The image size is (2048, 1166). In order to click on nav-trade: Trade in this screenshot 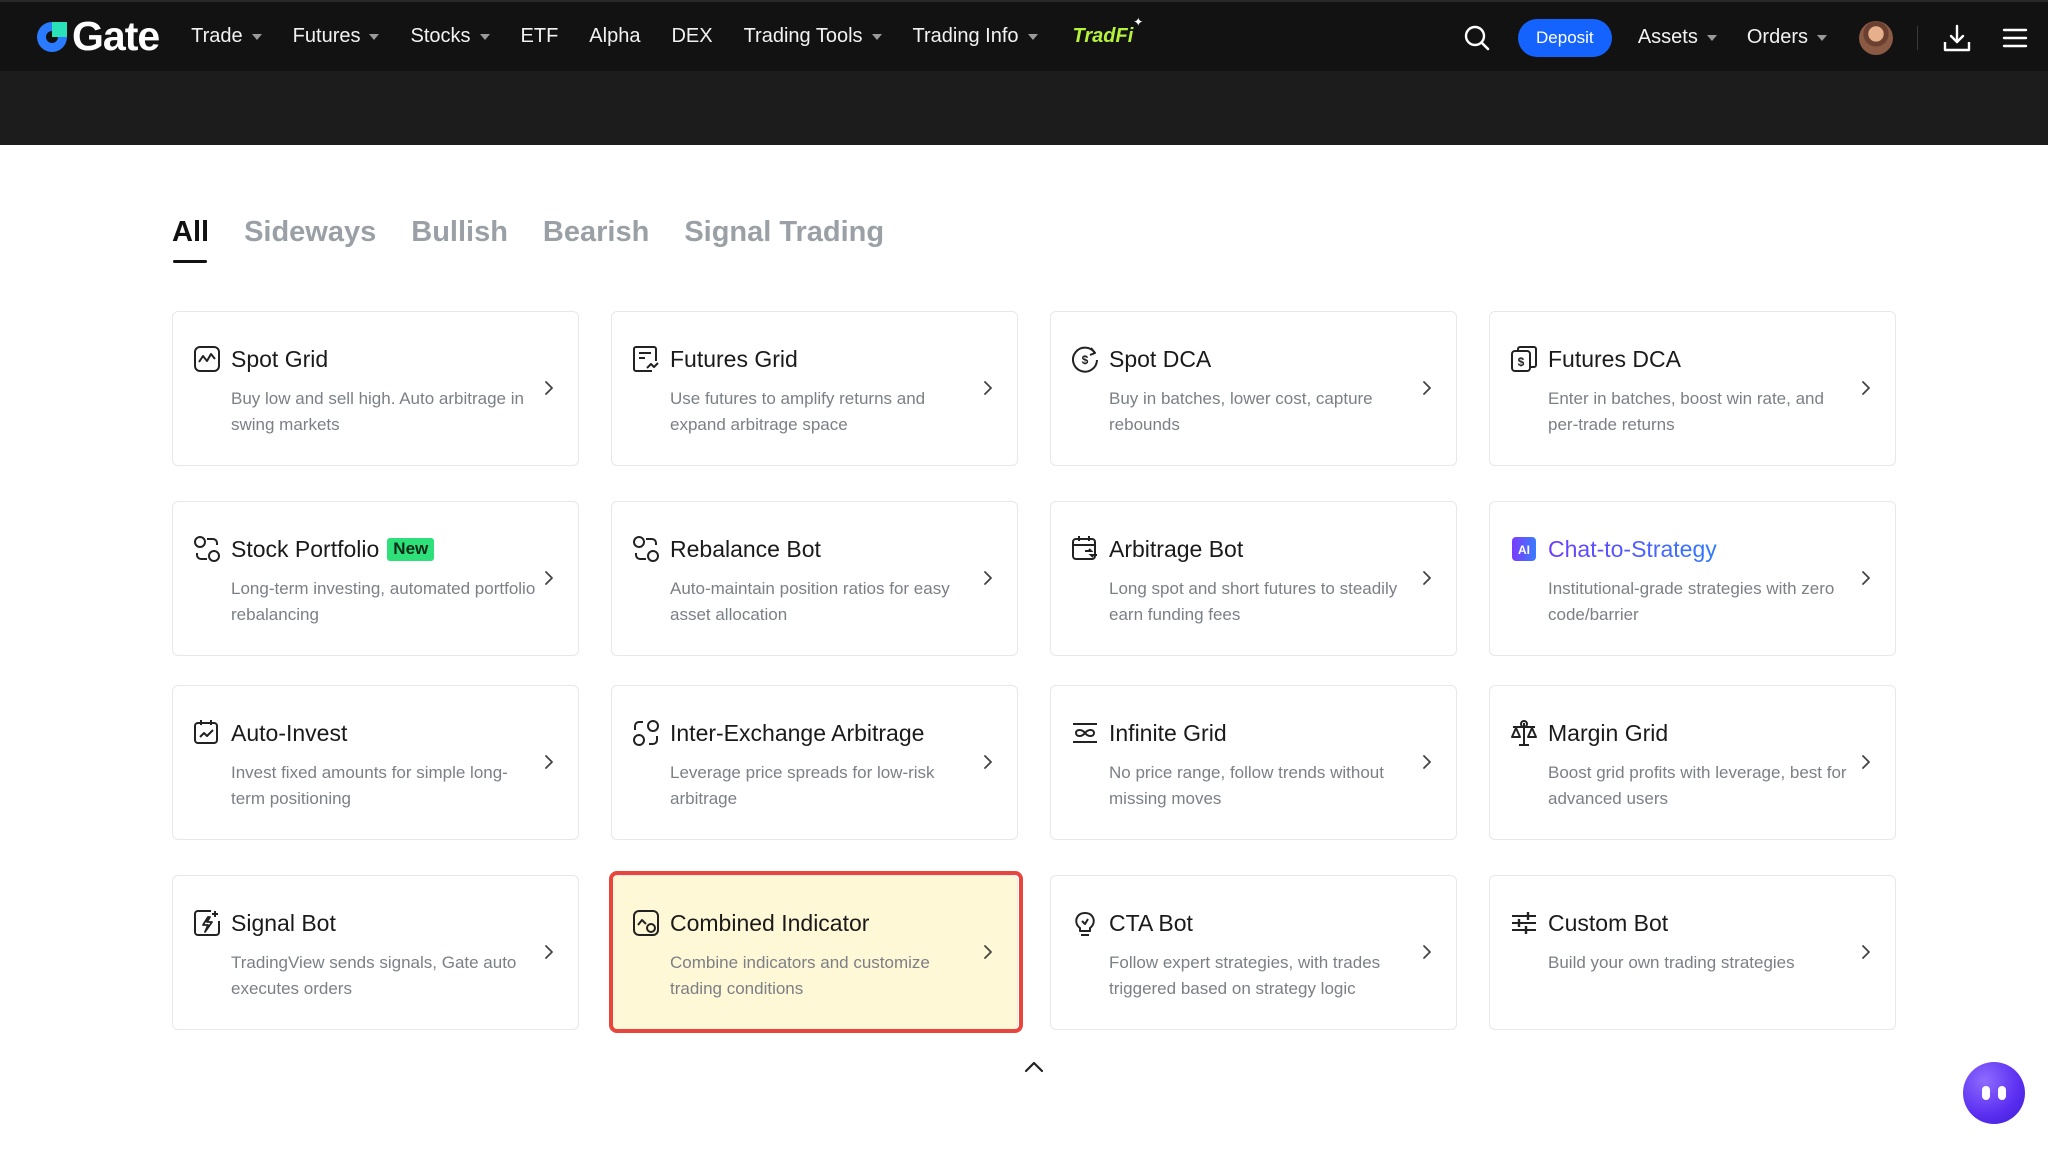, I will do `click(226, 36)`.